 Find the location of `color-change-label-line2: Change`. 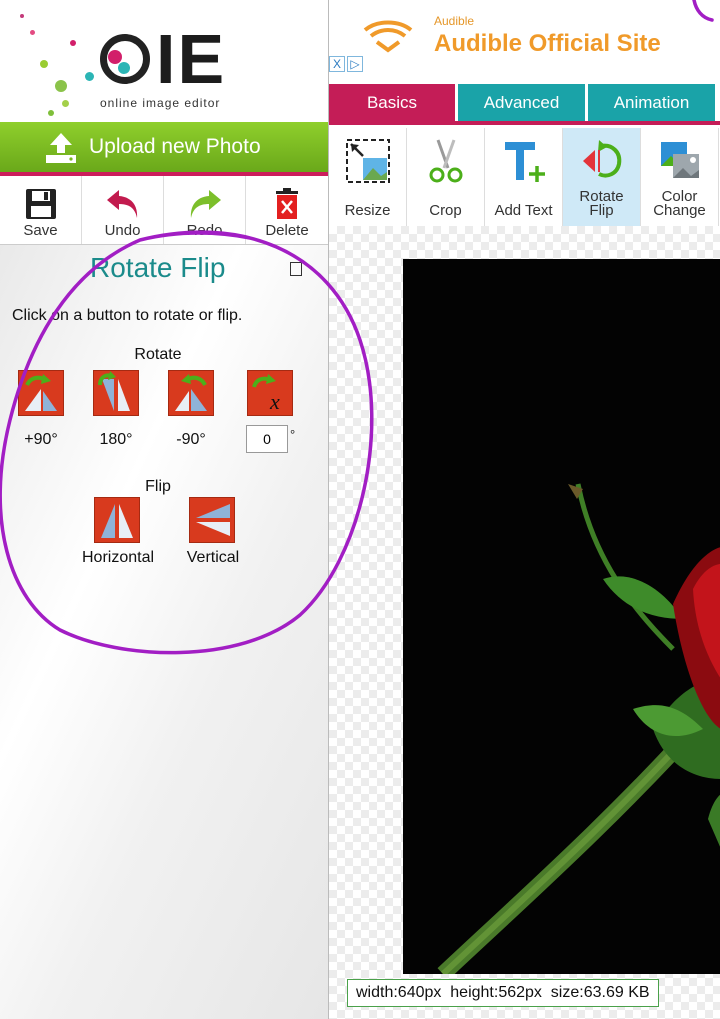

color-change-label-line2: Change is located at coordinates (679, 210).